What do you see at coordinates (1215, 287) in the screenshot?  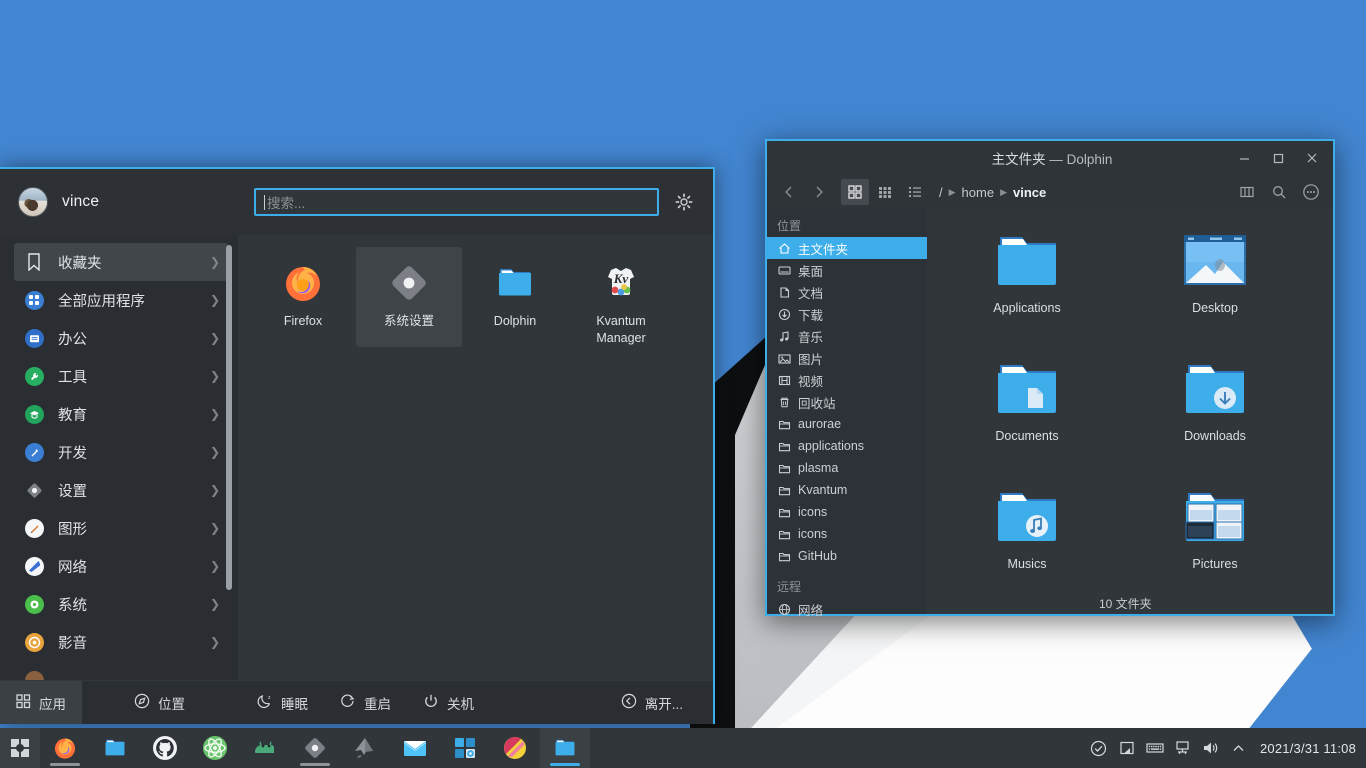 I see `file-item-desktop: Desktop` at bounding box center [1215, 287].